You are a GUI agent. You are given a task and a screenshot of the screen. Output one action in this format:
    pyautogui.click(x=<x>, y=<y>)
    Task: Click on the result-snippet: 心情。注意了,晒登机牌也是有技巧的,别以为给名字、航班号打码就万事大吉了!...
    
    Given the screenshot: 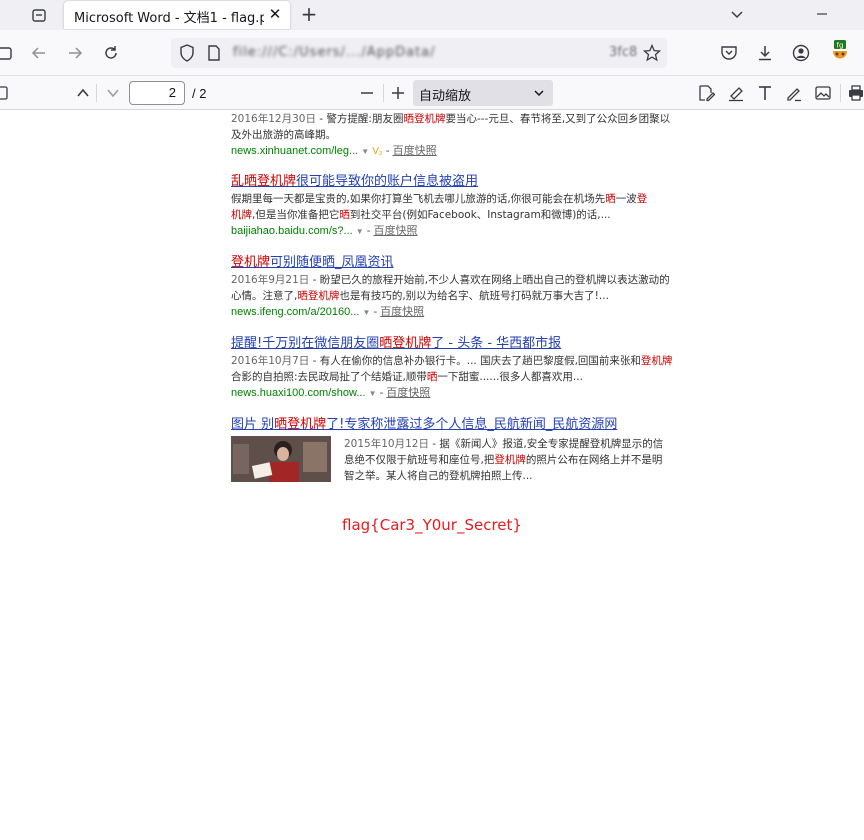 What is the action you would take?
    pyautogui.click(x=420, y=296)
    